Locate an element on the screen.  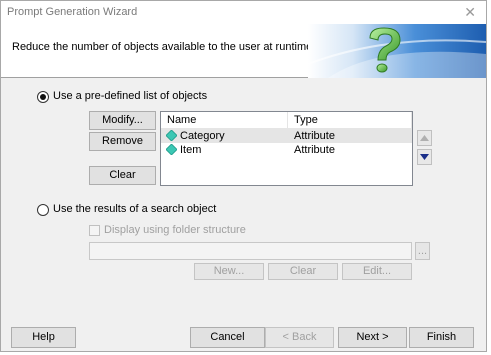
cancel-button: Cancel is located at coordinates (227, 337).